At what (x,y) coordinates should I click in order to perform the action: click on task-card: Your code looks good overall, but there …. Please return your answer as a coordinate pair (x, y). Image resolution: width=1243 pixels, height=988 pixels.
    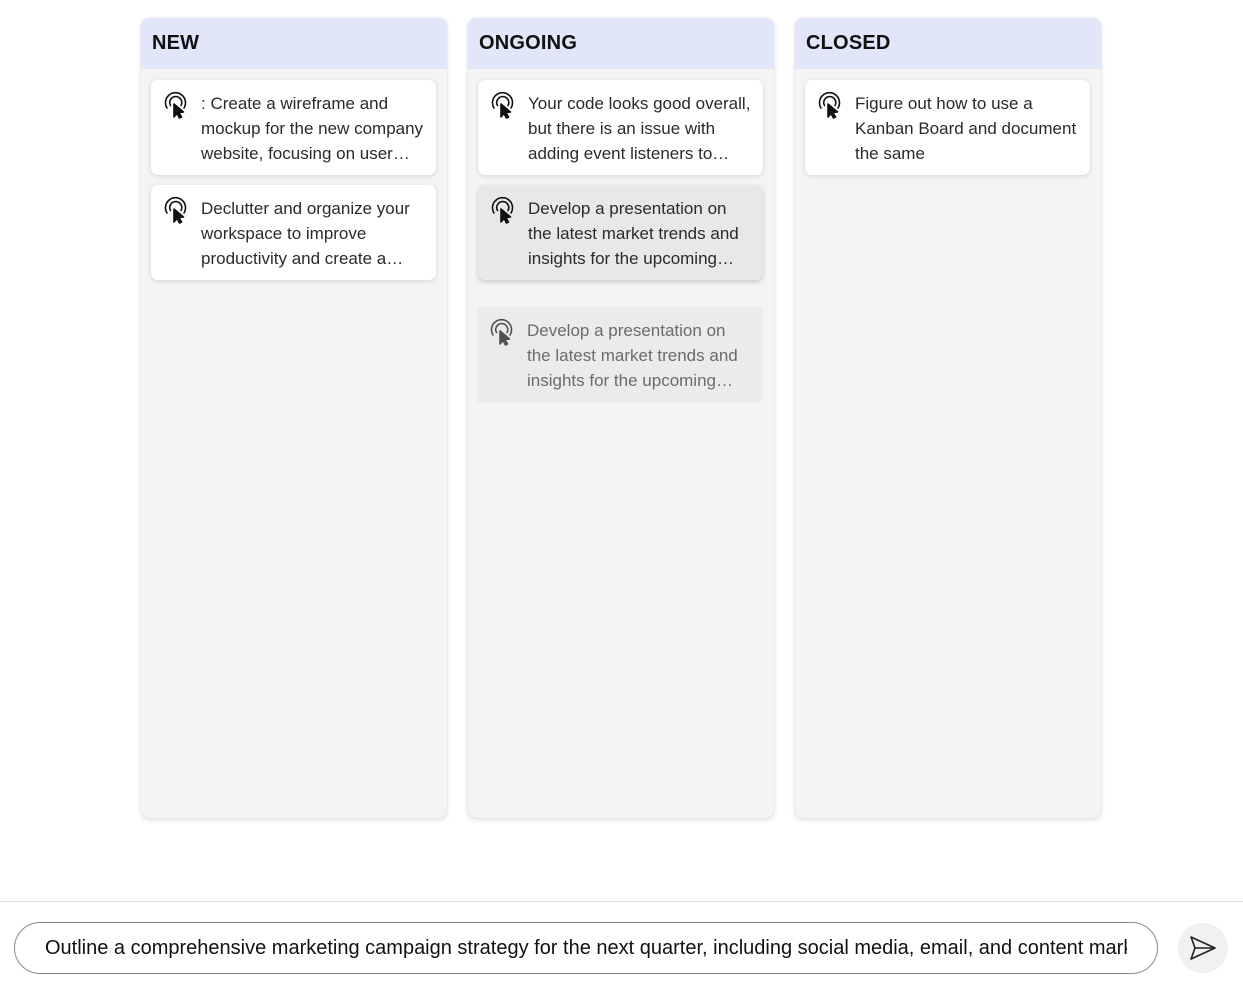
    Looking at the image, I should click on (620, 127).